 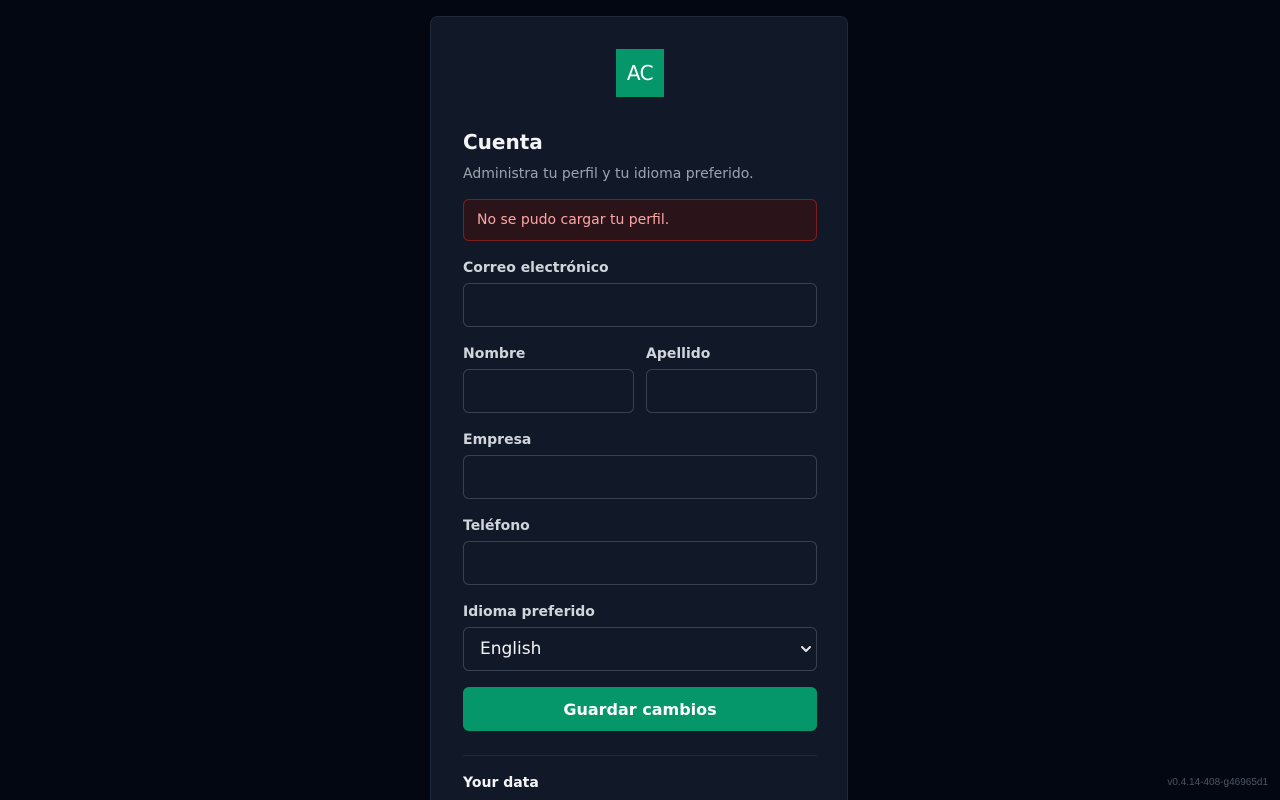 I want to click on logo-text: AC, so click(x=640, y=73).